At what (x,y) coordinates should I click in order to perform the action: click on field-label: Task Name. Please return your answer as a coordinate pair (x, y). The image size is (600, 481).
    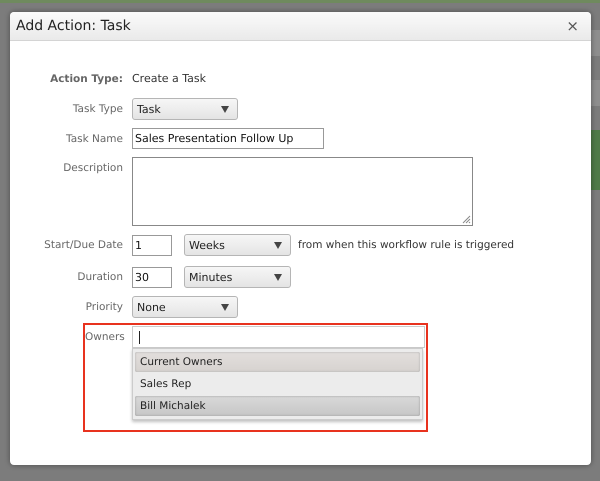
    Looking at the image, I should click on (94, 138).